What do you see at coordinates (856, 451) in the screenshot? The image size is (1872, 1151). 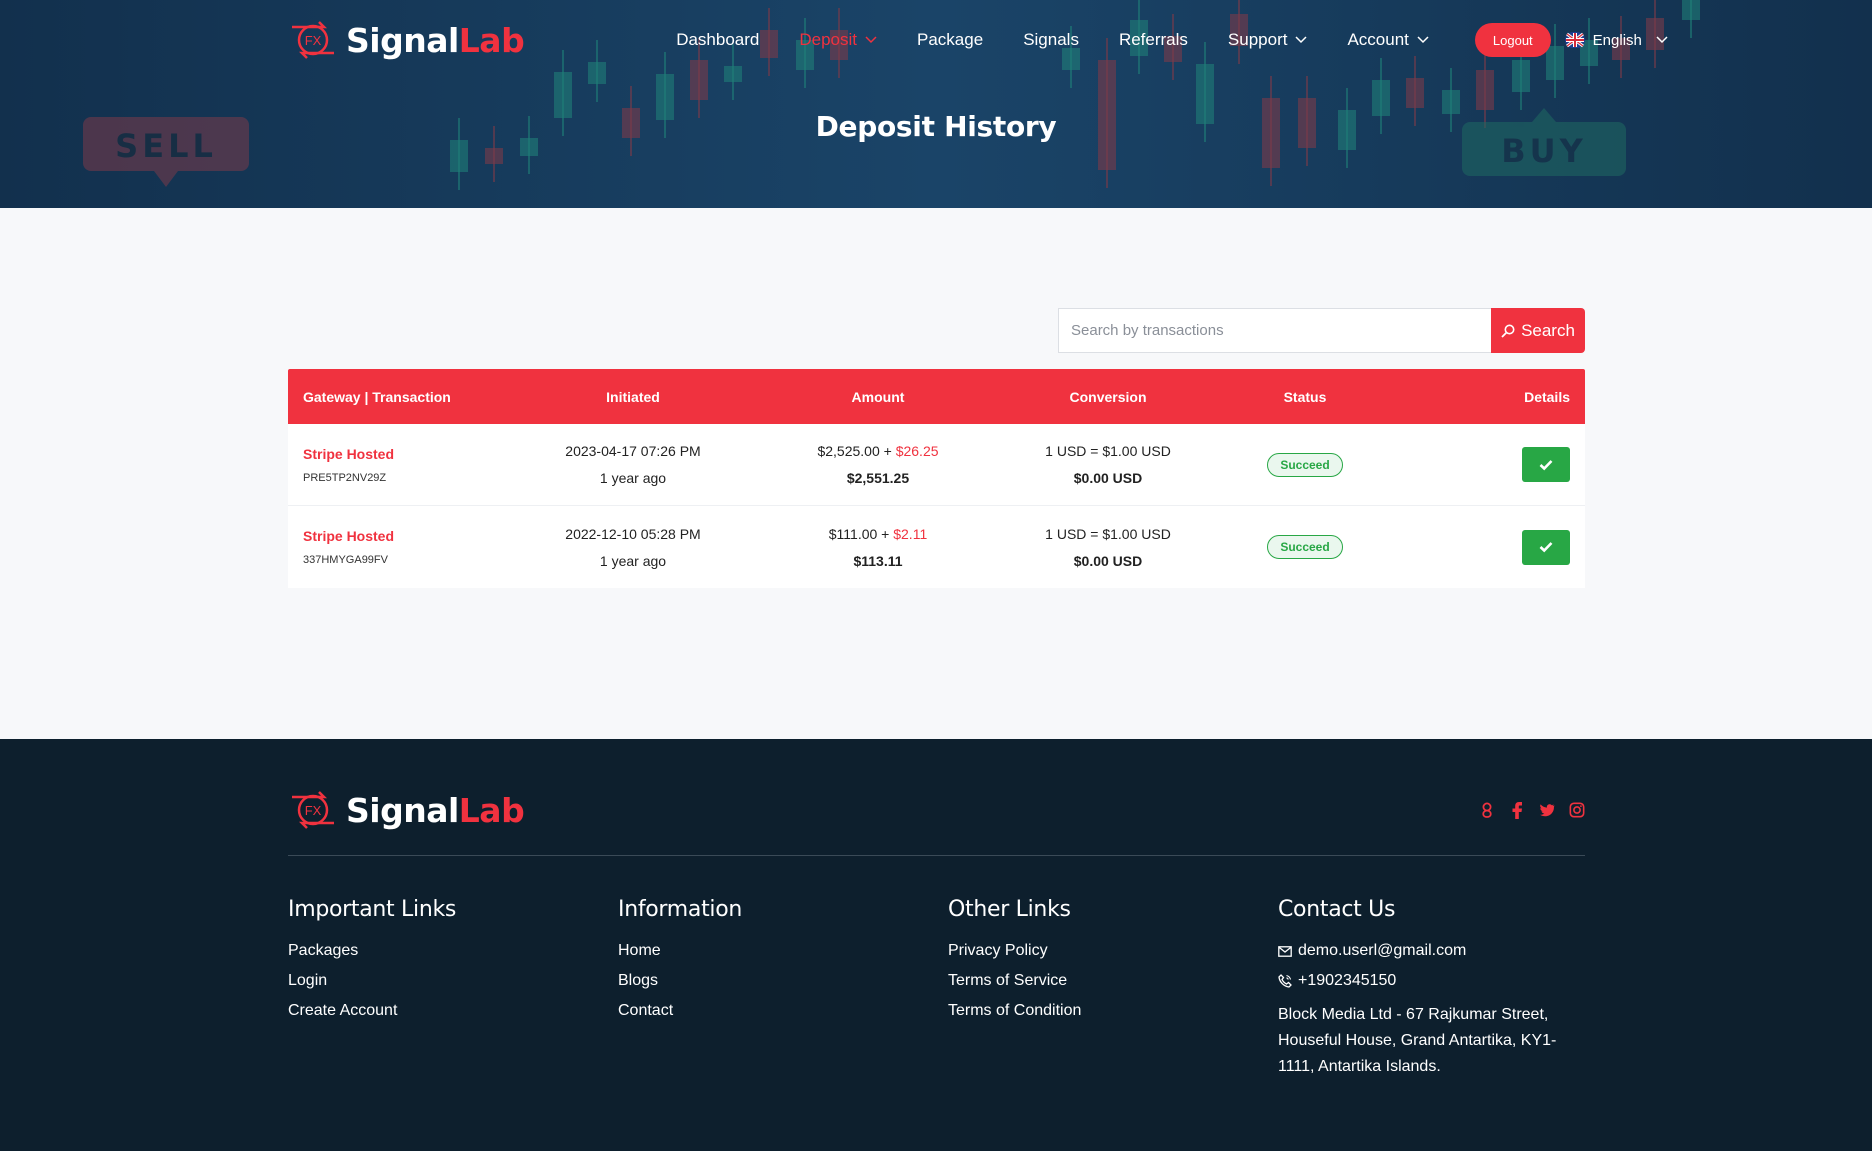 I see `amount-value: $2,525.00 +` at bounding box center [856, 451].